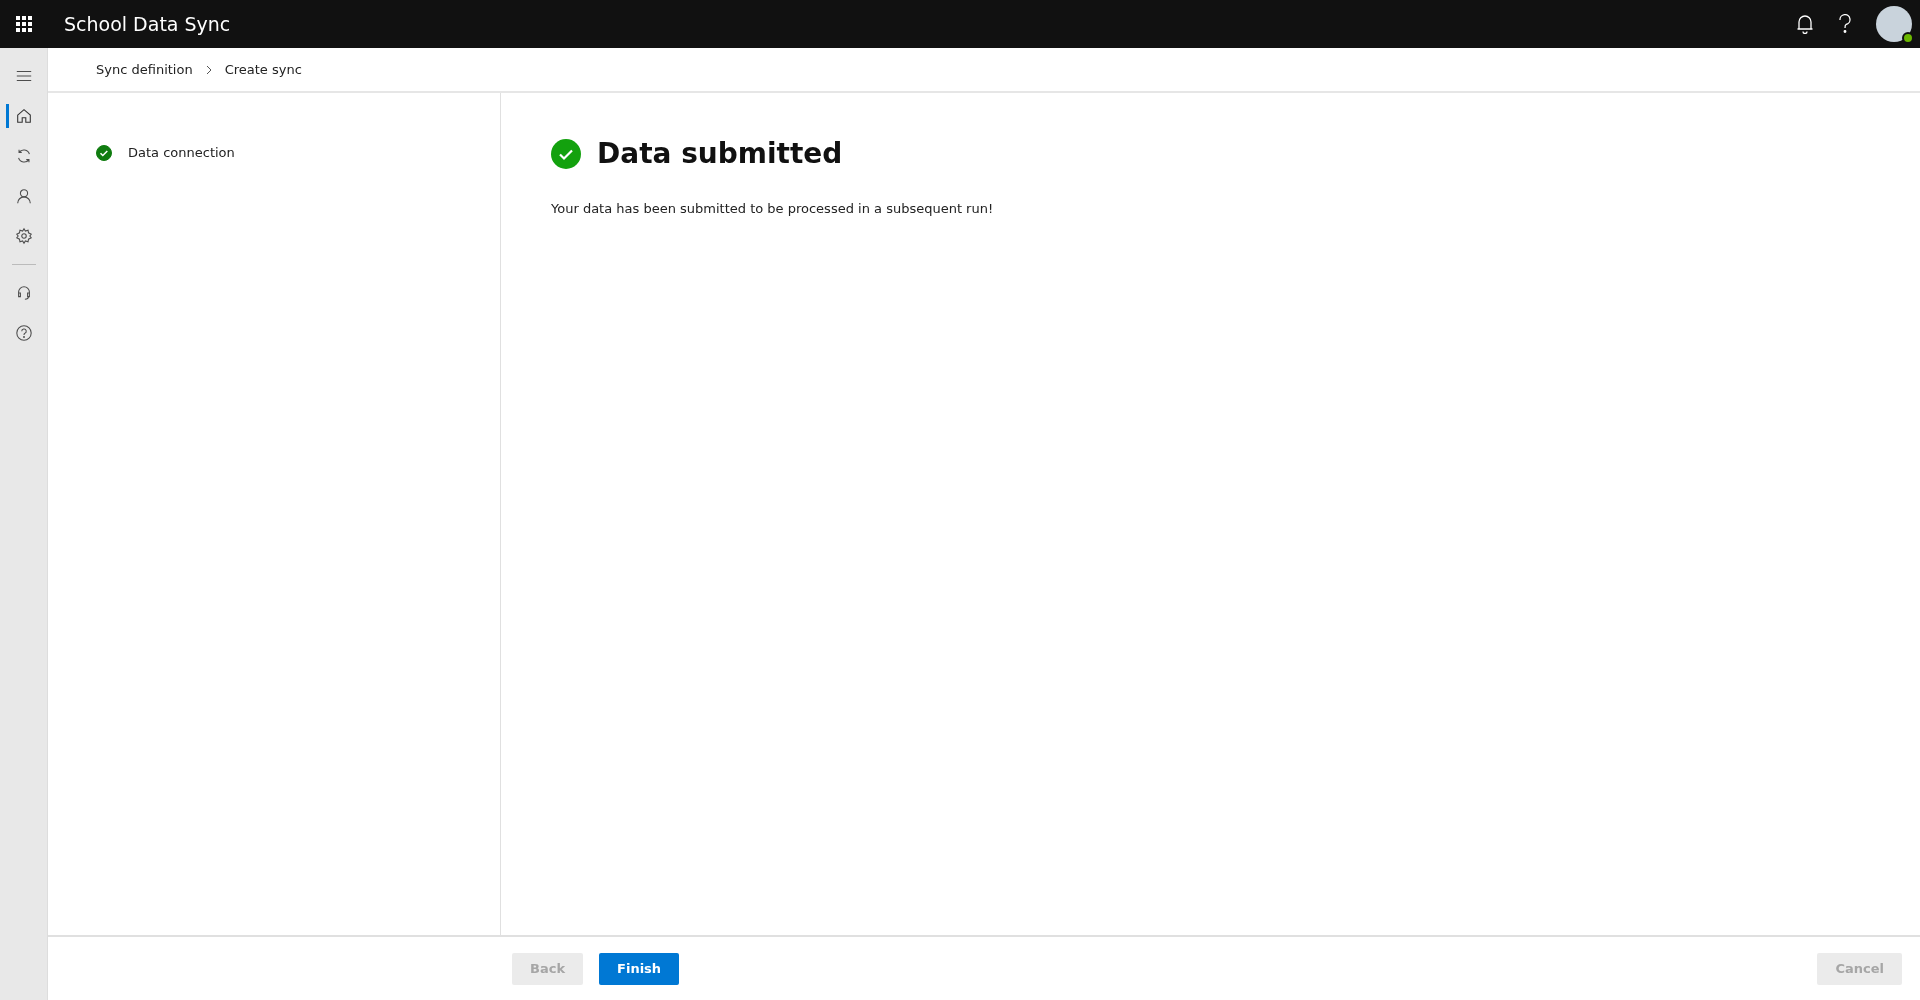 Image resolution: width=1920 pixels, height=1000 pixels. I want to click on presence-dot, so click(1908, 38).